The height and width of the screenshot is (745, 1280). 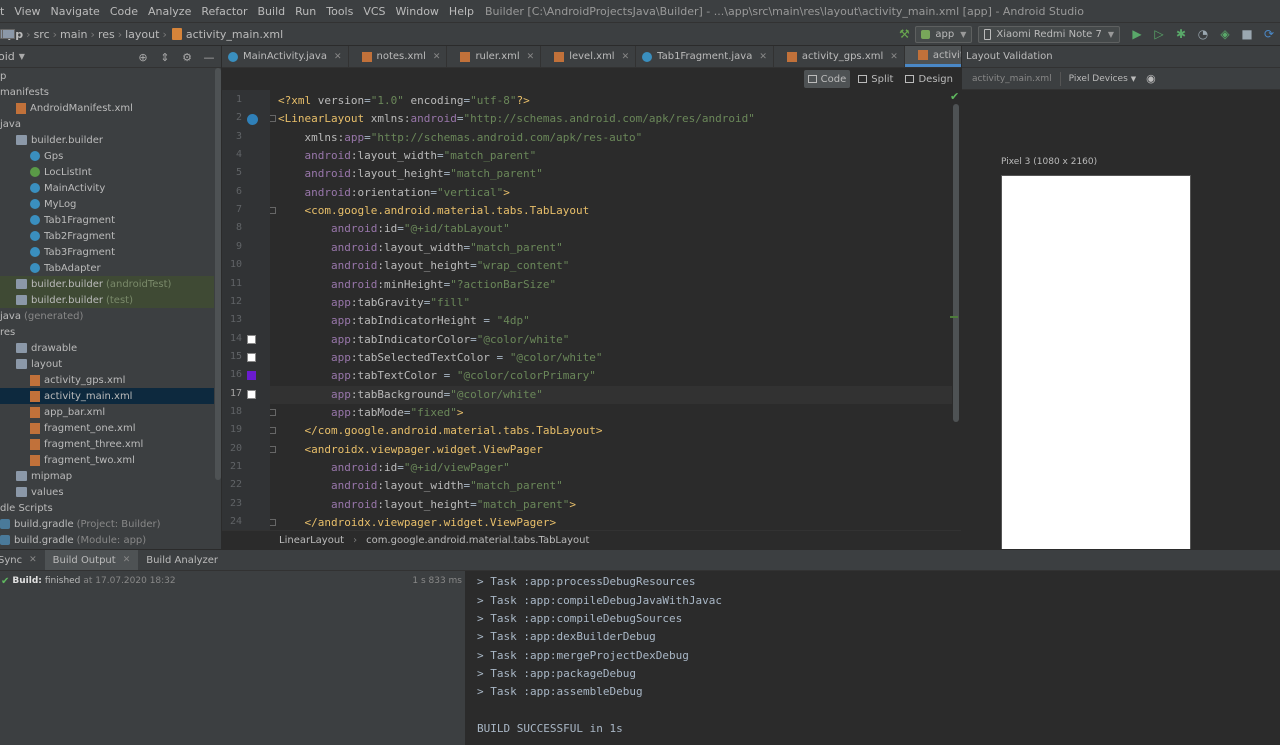 I want to click on tree-item: java, so click(x=107, y=124).